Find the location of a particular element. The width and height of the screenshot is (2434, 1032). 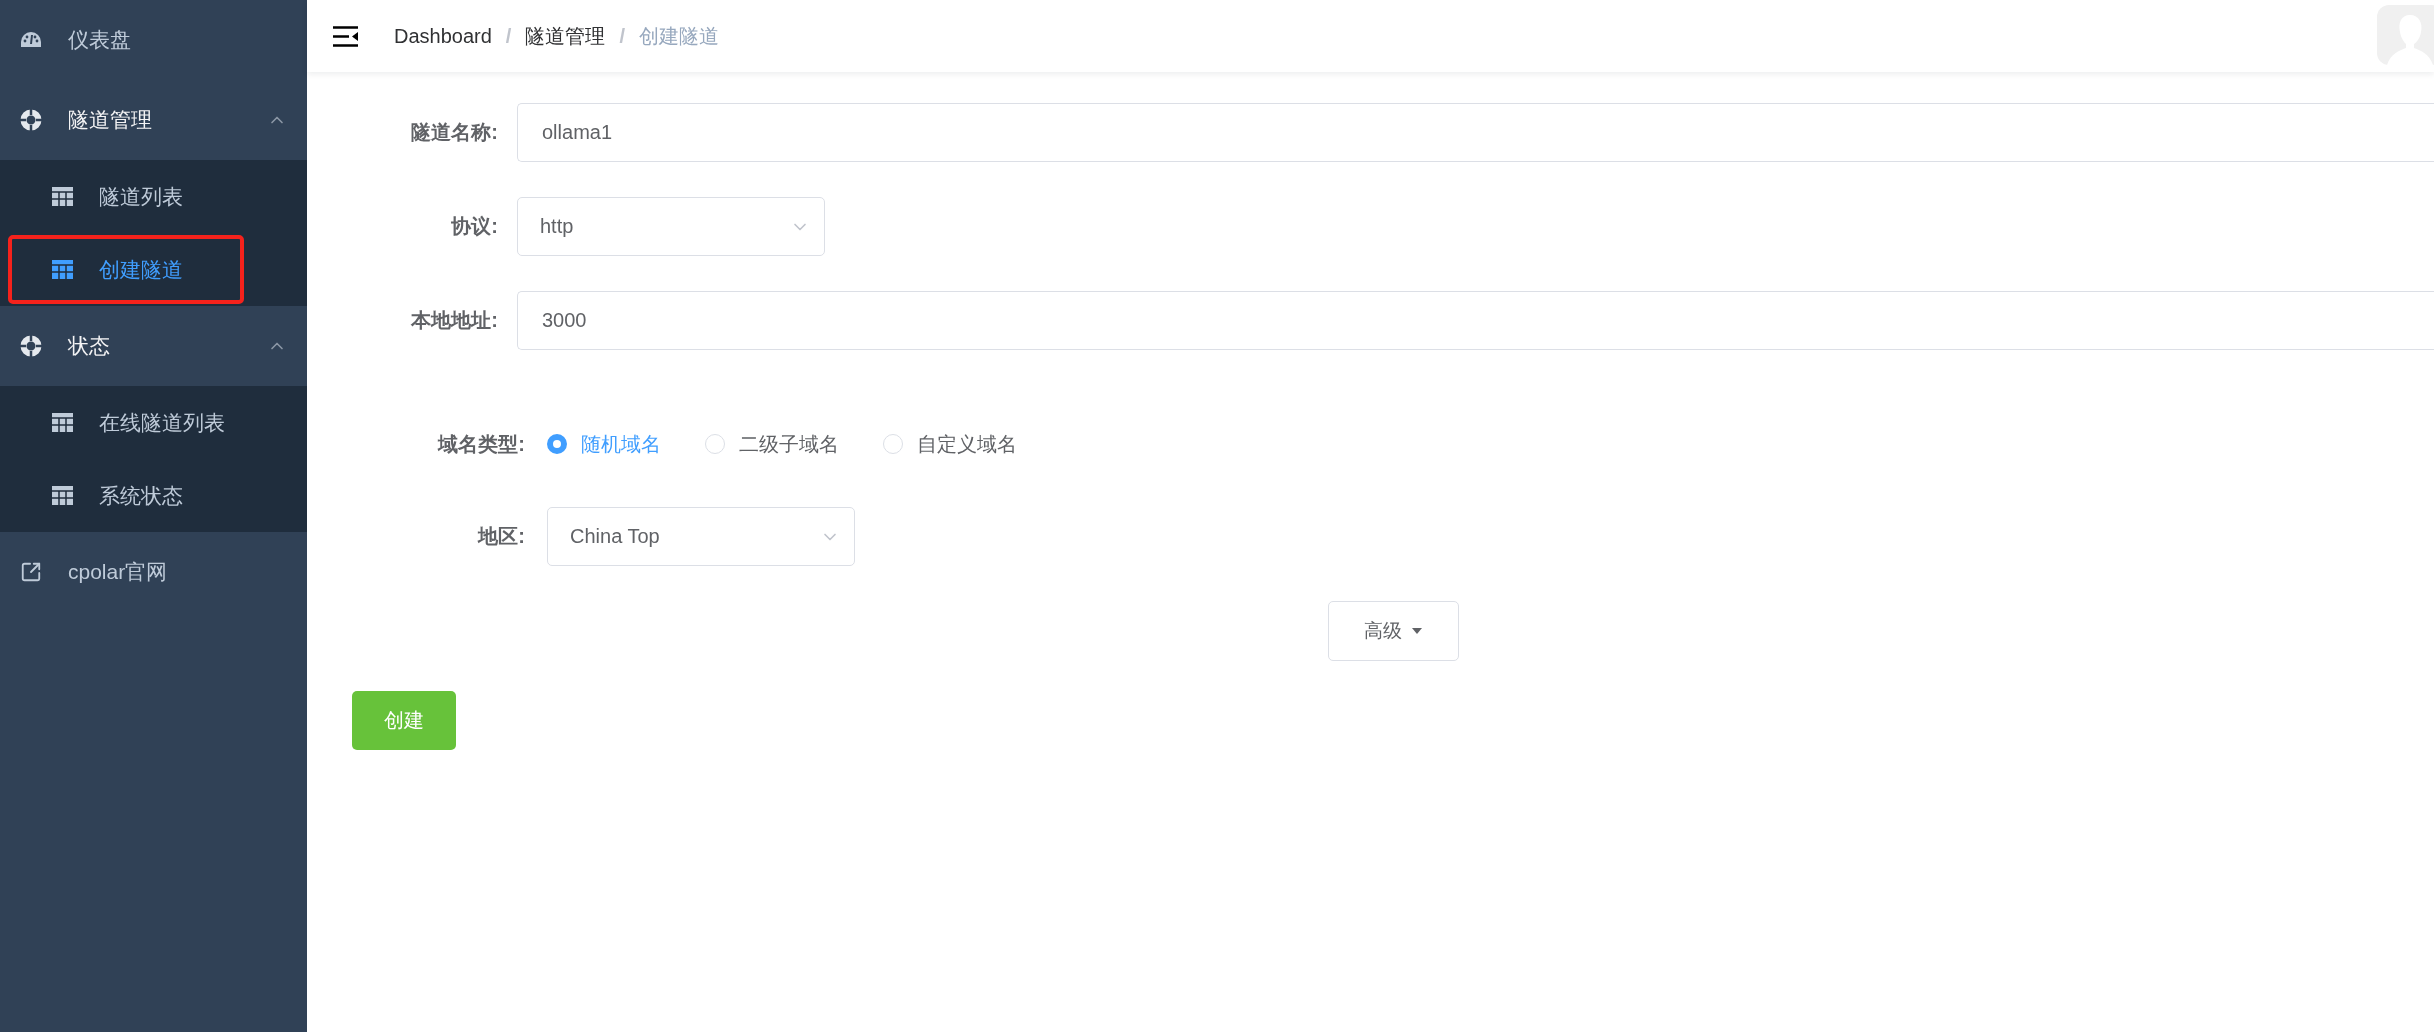

menu-group: 状态 is located at coordinates (153, 346).